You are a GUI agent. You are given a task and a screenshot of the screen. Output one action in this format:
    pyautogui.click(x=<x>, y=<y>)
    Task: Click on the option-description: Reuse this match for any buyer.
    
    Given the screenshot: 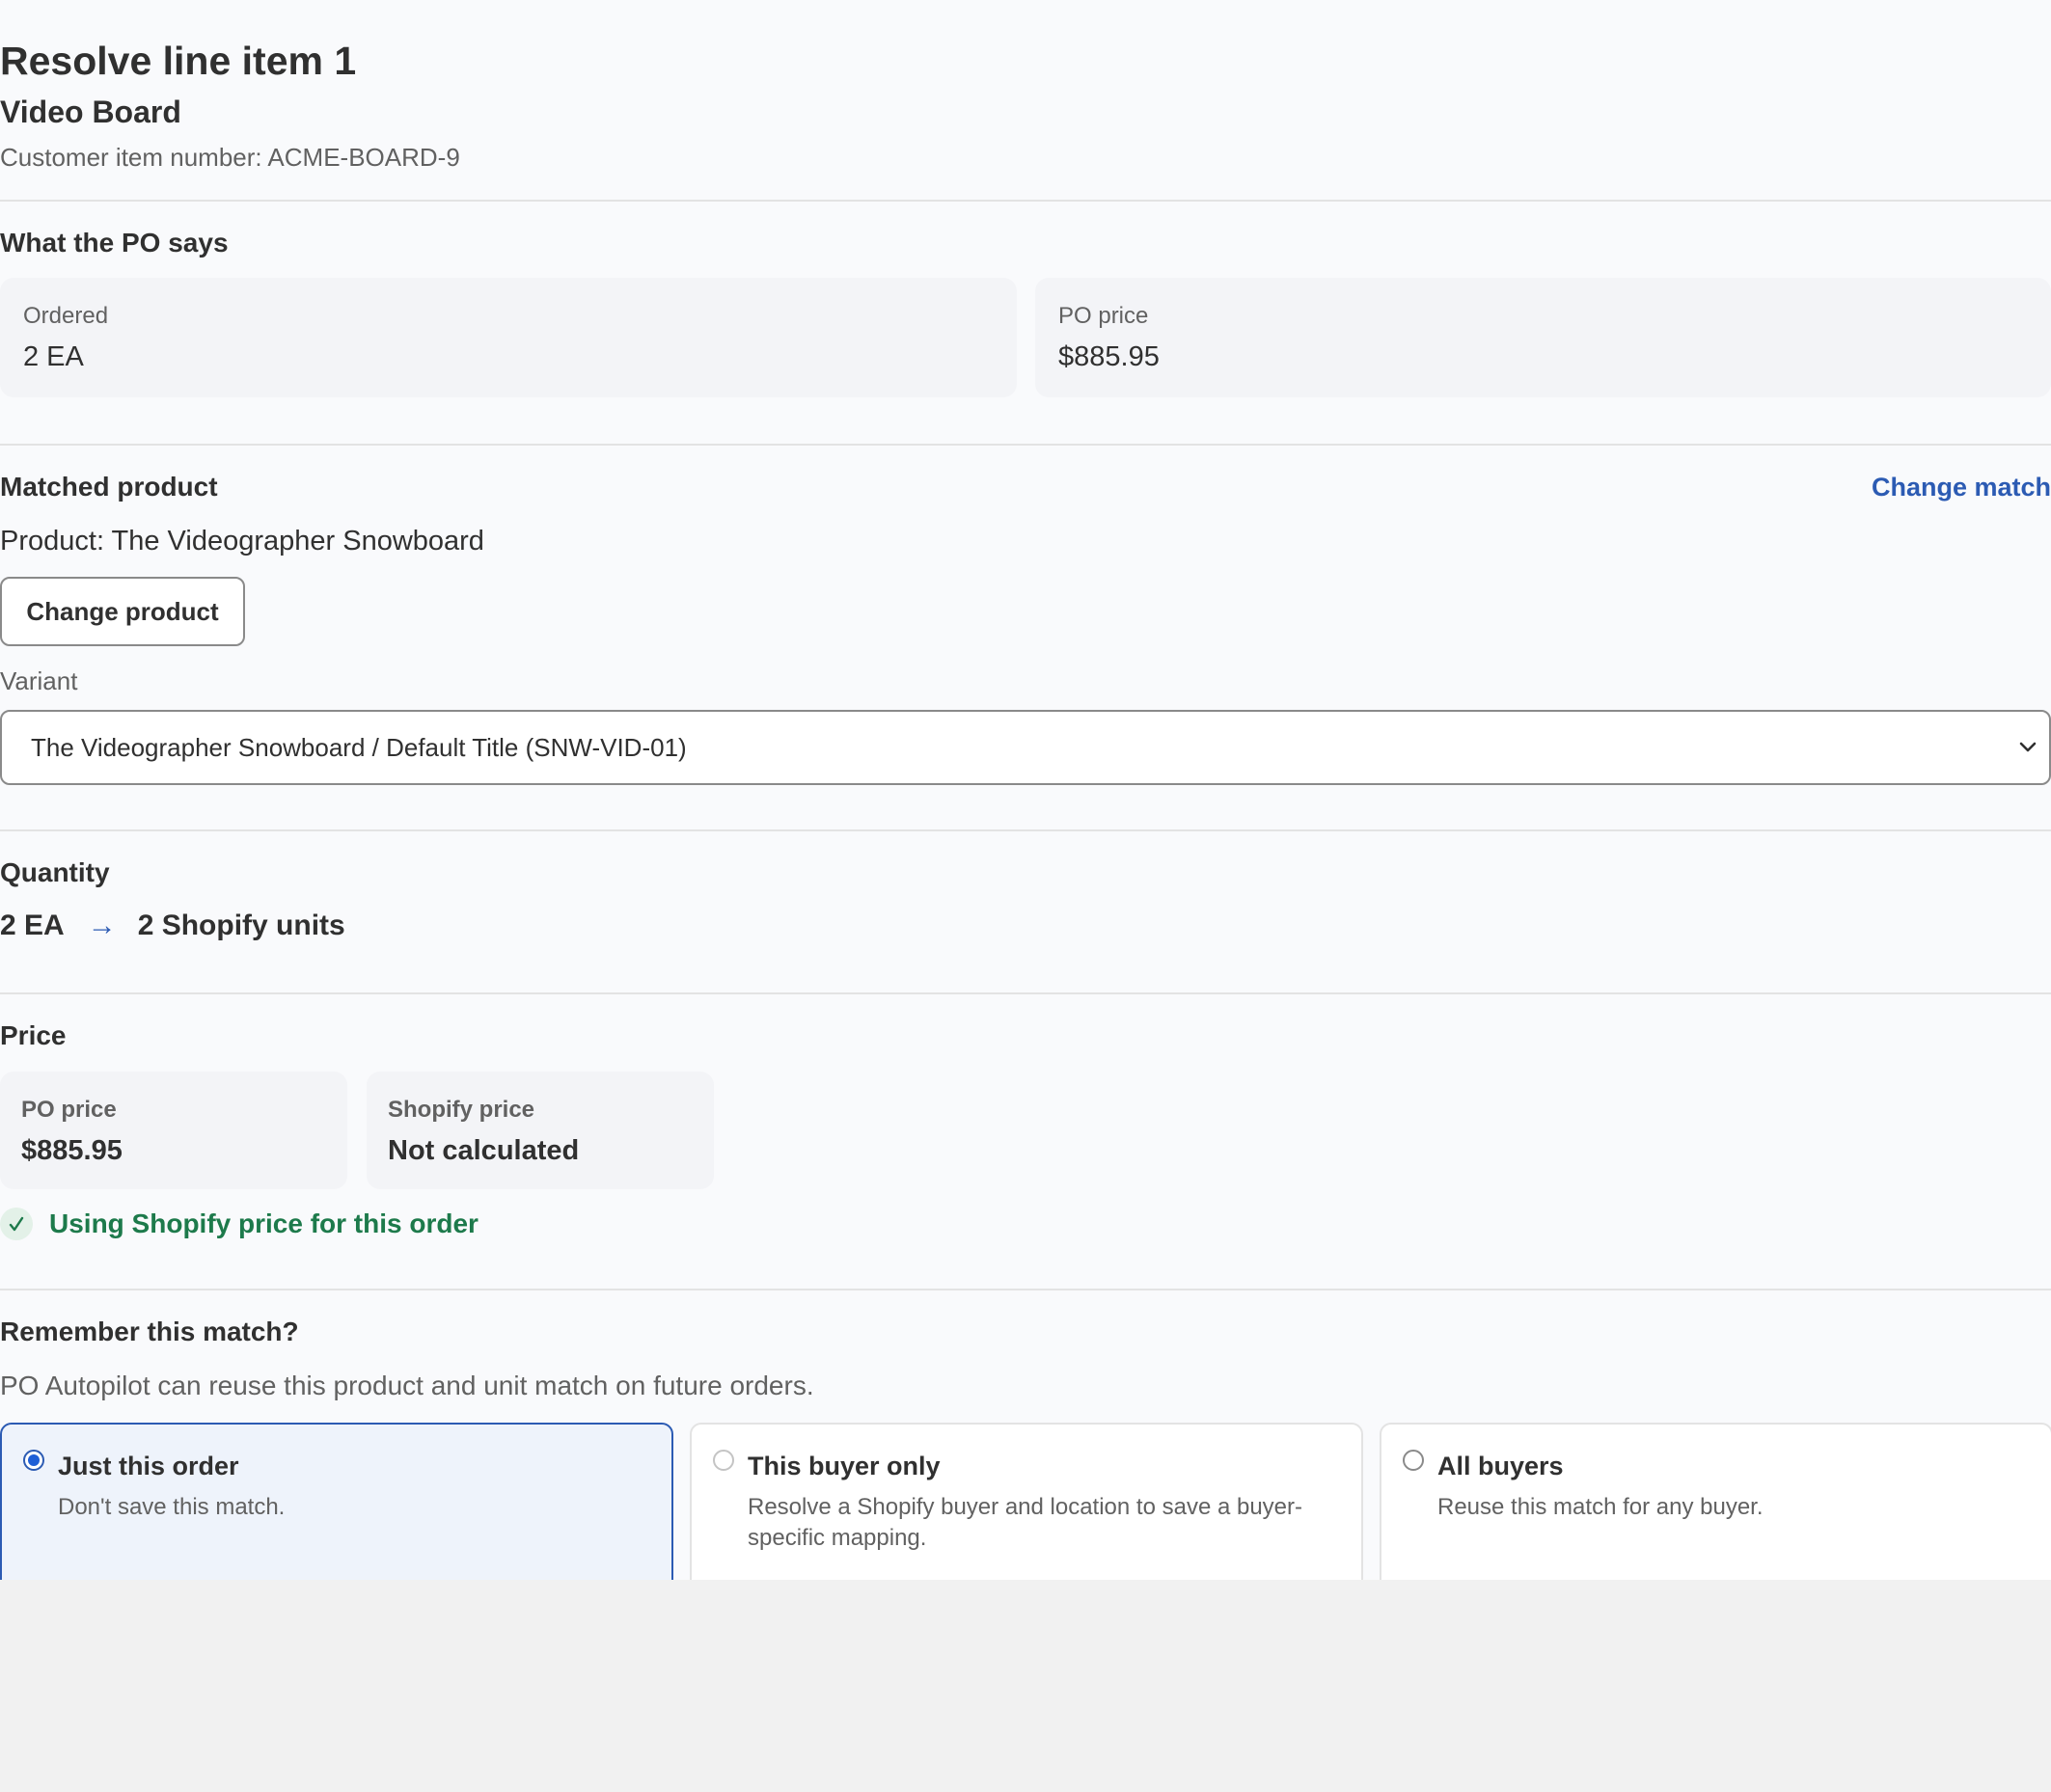 What is the action you would take?
    pyautogui.click(x=1600, y=1507)
    